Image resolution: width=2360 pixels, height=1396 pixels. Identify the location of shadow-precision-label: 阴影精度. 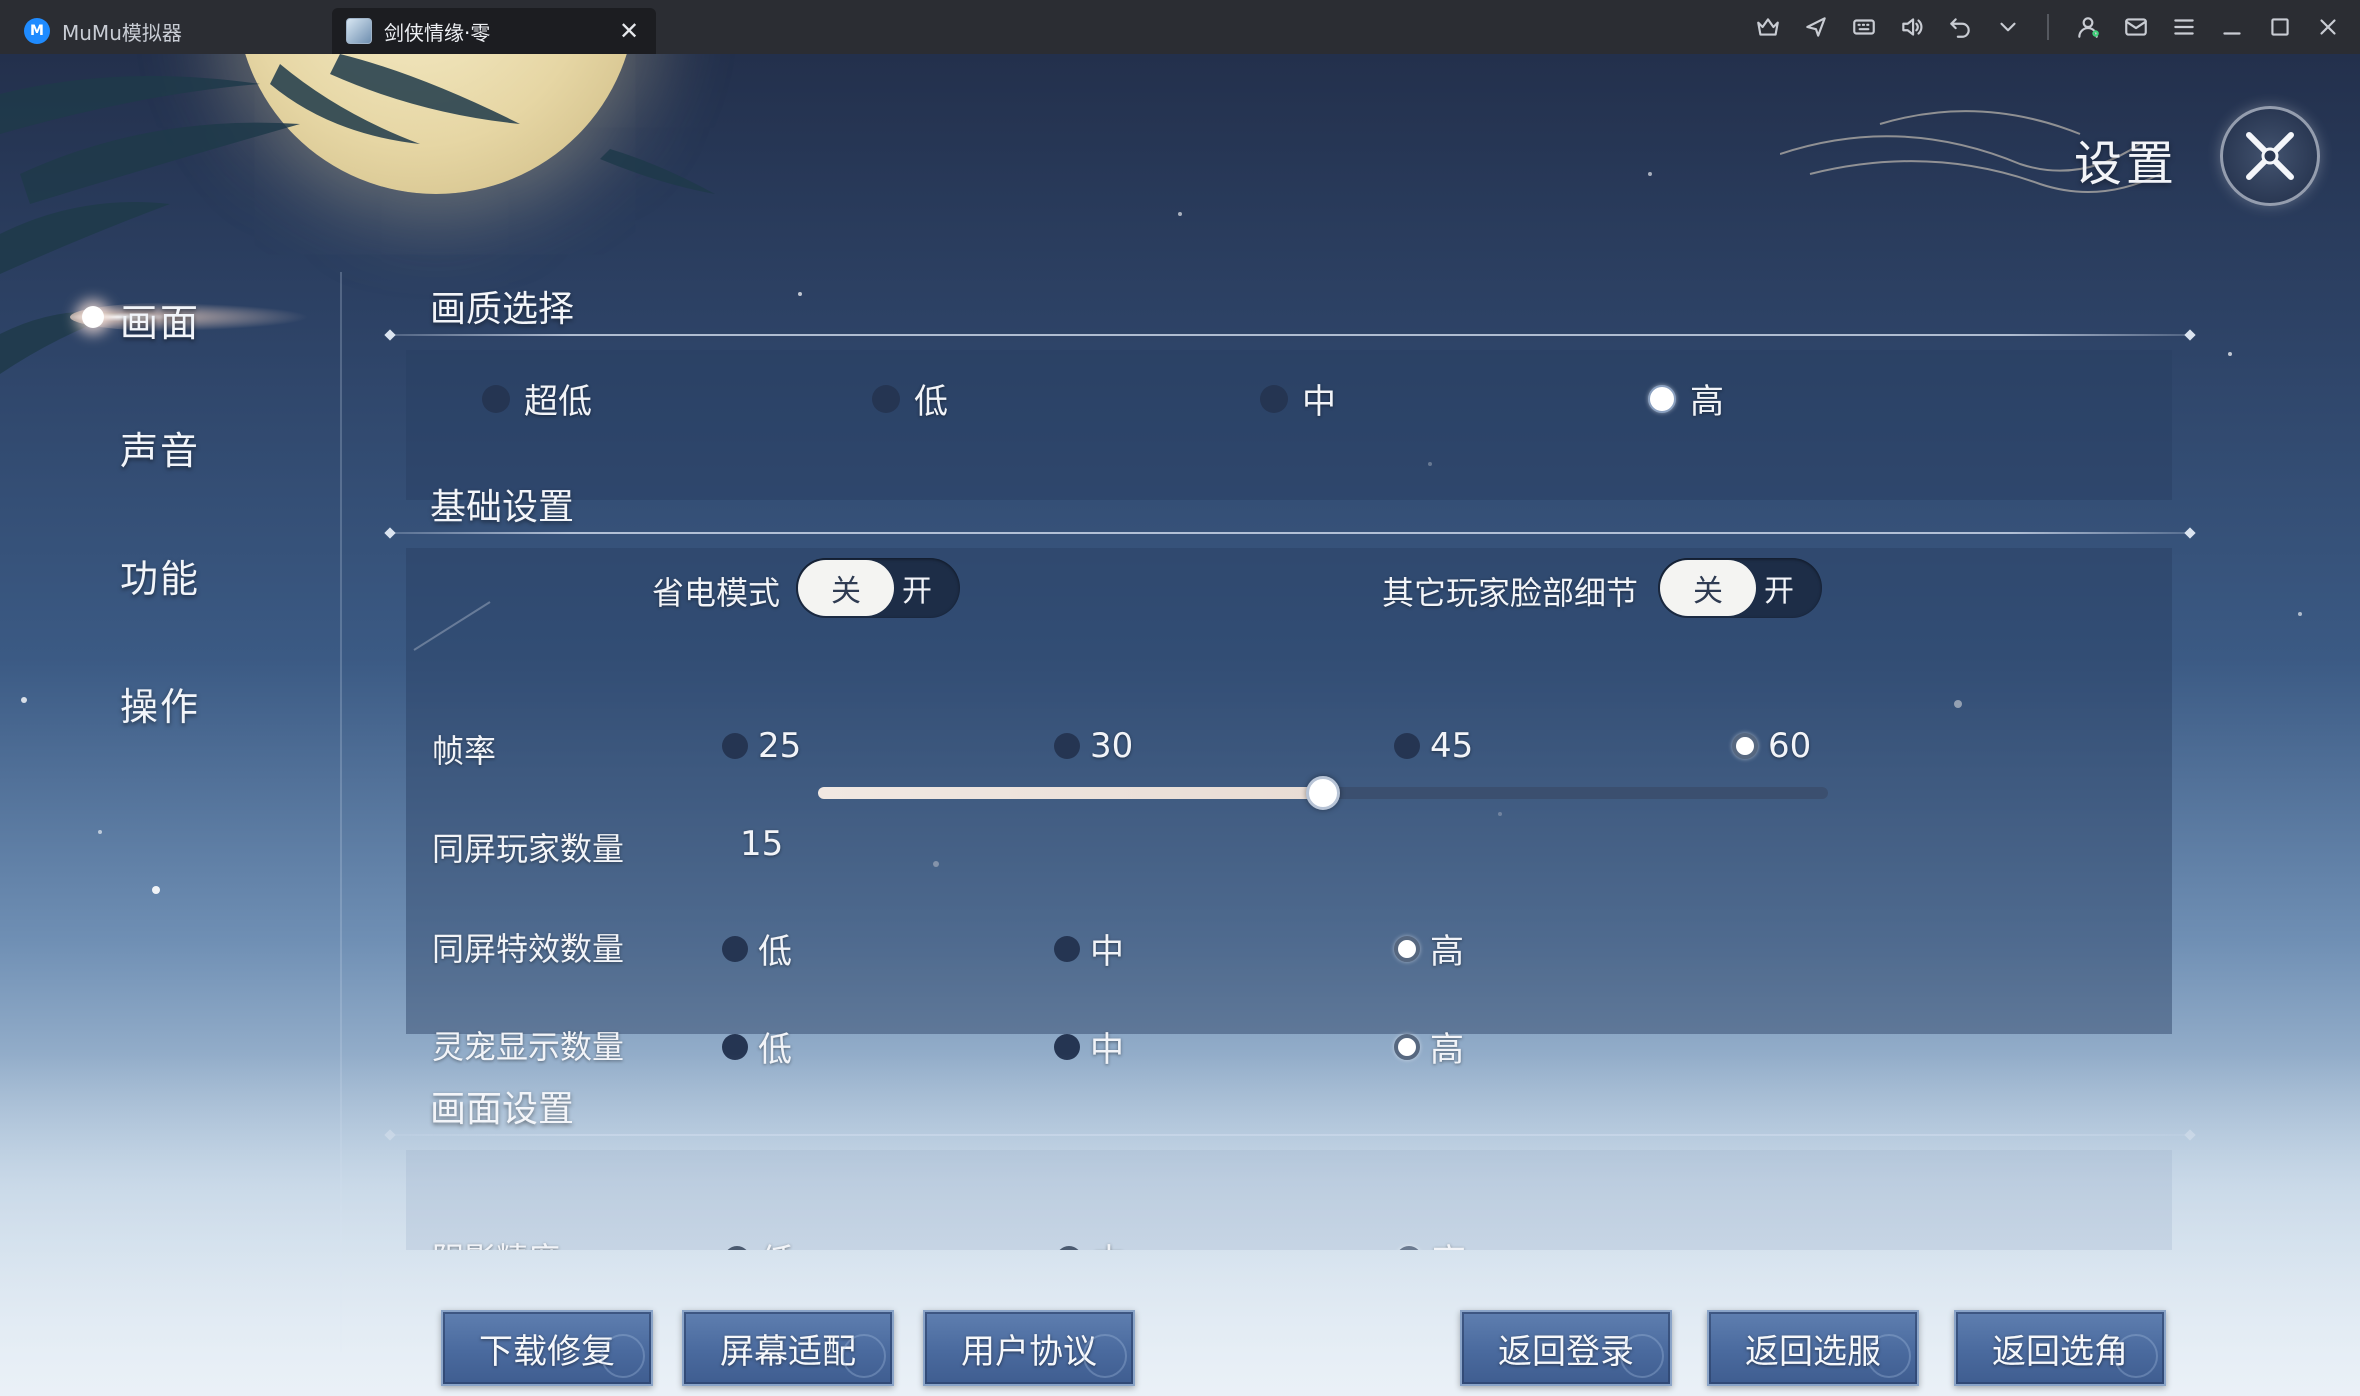
(496, 1242).